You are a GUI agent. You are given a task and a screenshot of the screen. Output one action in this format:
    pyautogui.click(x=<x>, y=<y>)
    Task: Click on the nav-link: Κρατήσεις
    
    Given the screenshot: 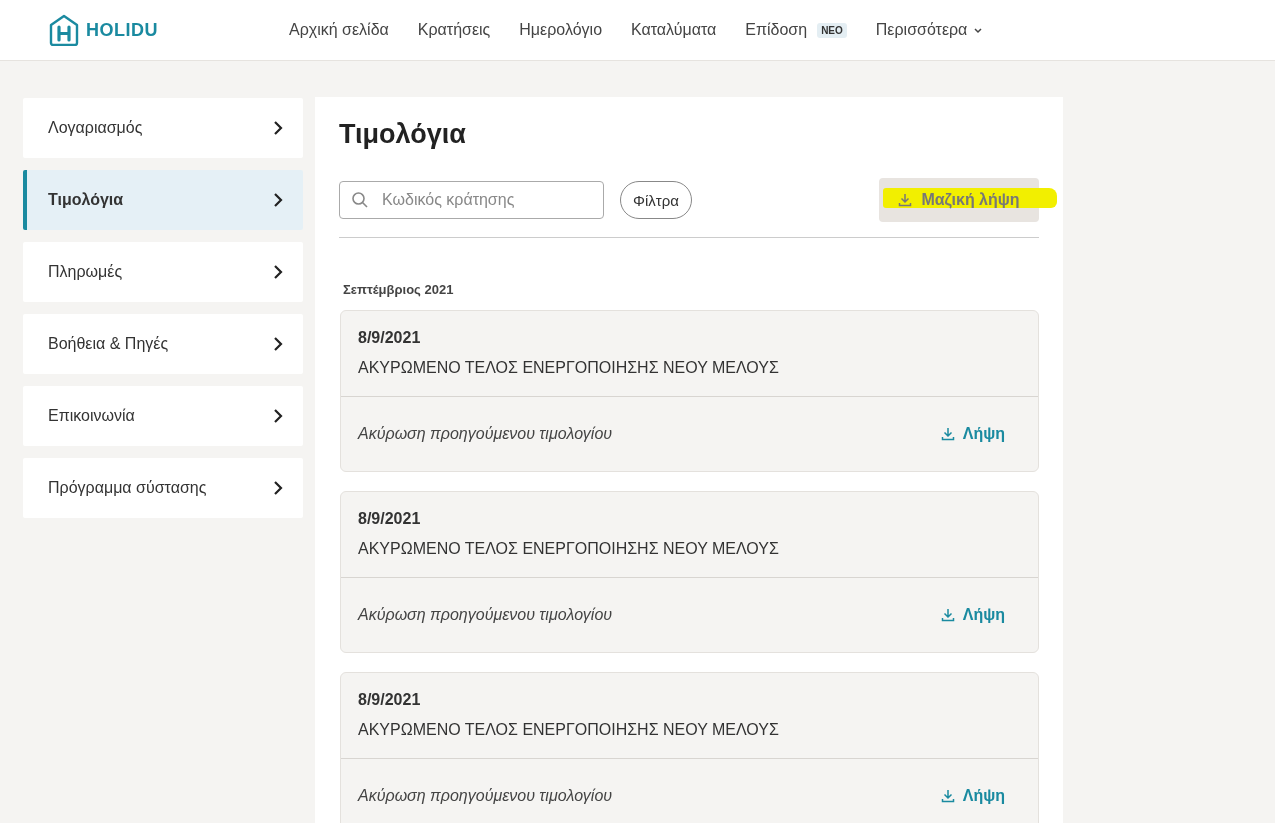 What is the action you would take?
    pyautogui.click(x=454, y=30)
    